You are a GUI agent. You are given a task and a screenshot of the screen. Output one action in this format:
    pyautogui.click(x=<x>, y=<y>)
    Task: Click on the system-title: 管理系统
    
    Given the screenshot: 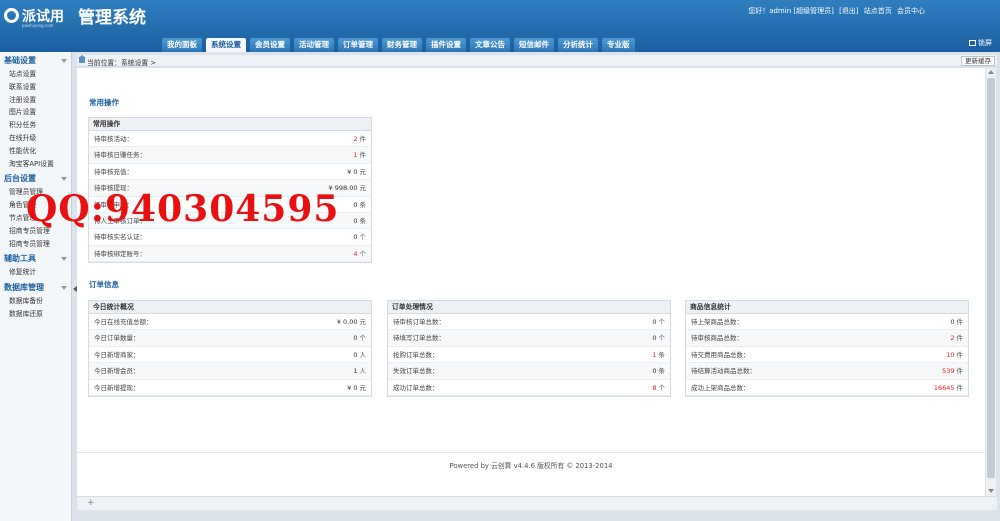 What is the action you would take?
    pyautogui.click(x=112, y=18)
    